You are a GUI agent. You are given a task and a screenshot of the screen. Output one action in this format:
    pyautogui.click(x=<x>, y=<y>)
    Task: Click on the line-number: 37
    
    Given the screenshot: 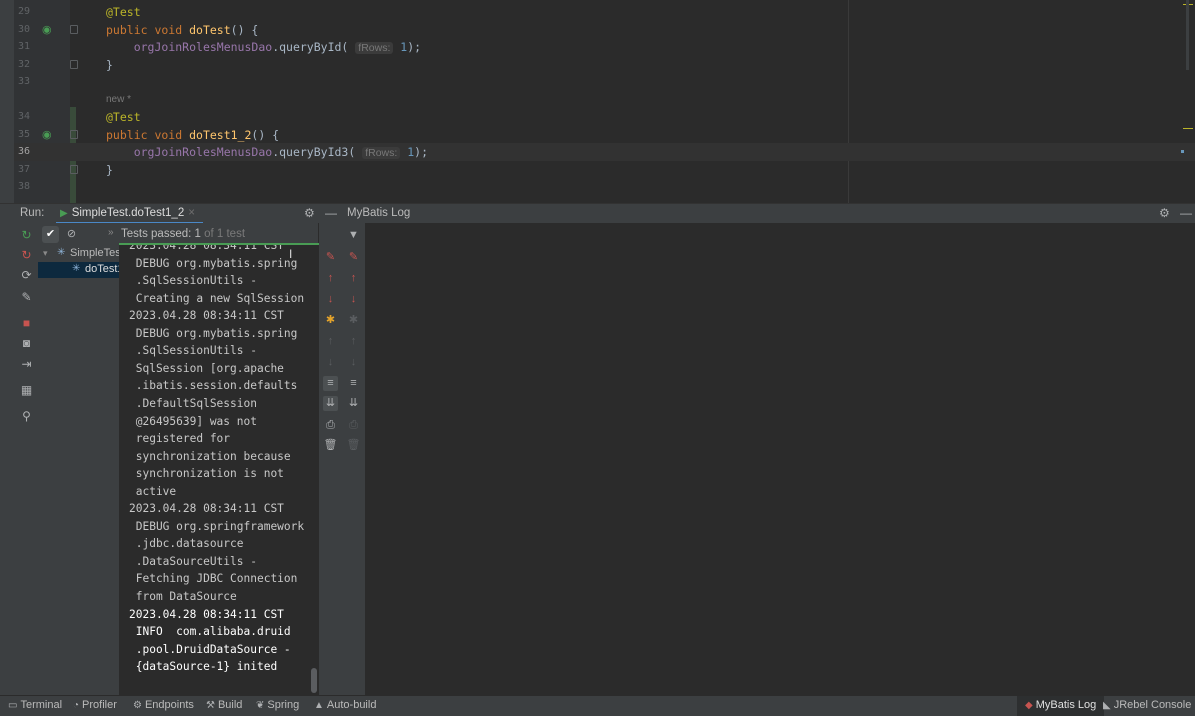 What is the action you would take?
    pyautogui.click(x=22, y=169)
    